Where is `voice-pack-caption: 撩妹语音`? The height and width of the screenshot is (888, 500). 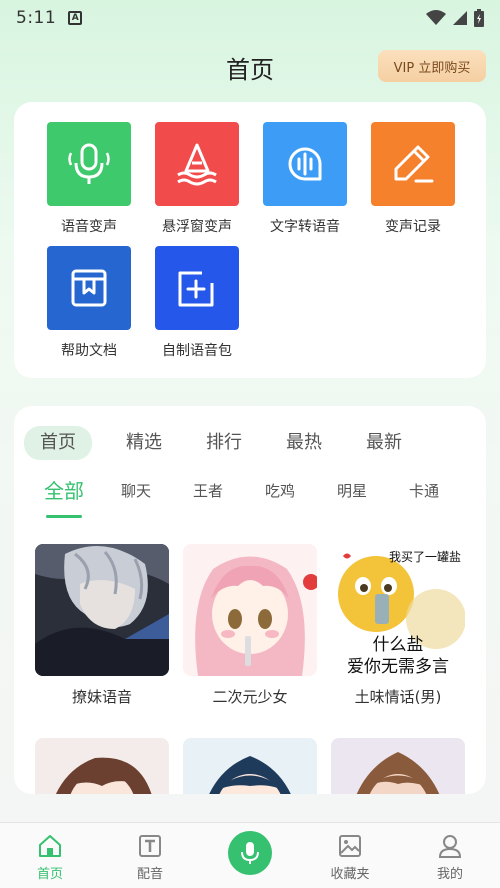
voice-pack-caption: 撩妹语音 is located at coordinates (101, 697).